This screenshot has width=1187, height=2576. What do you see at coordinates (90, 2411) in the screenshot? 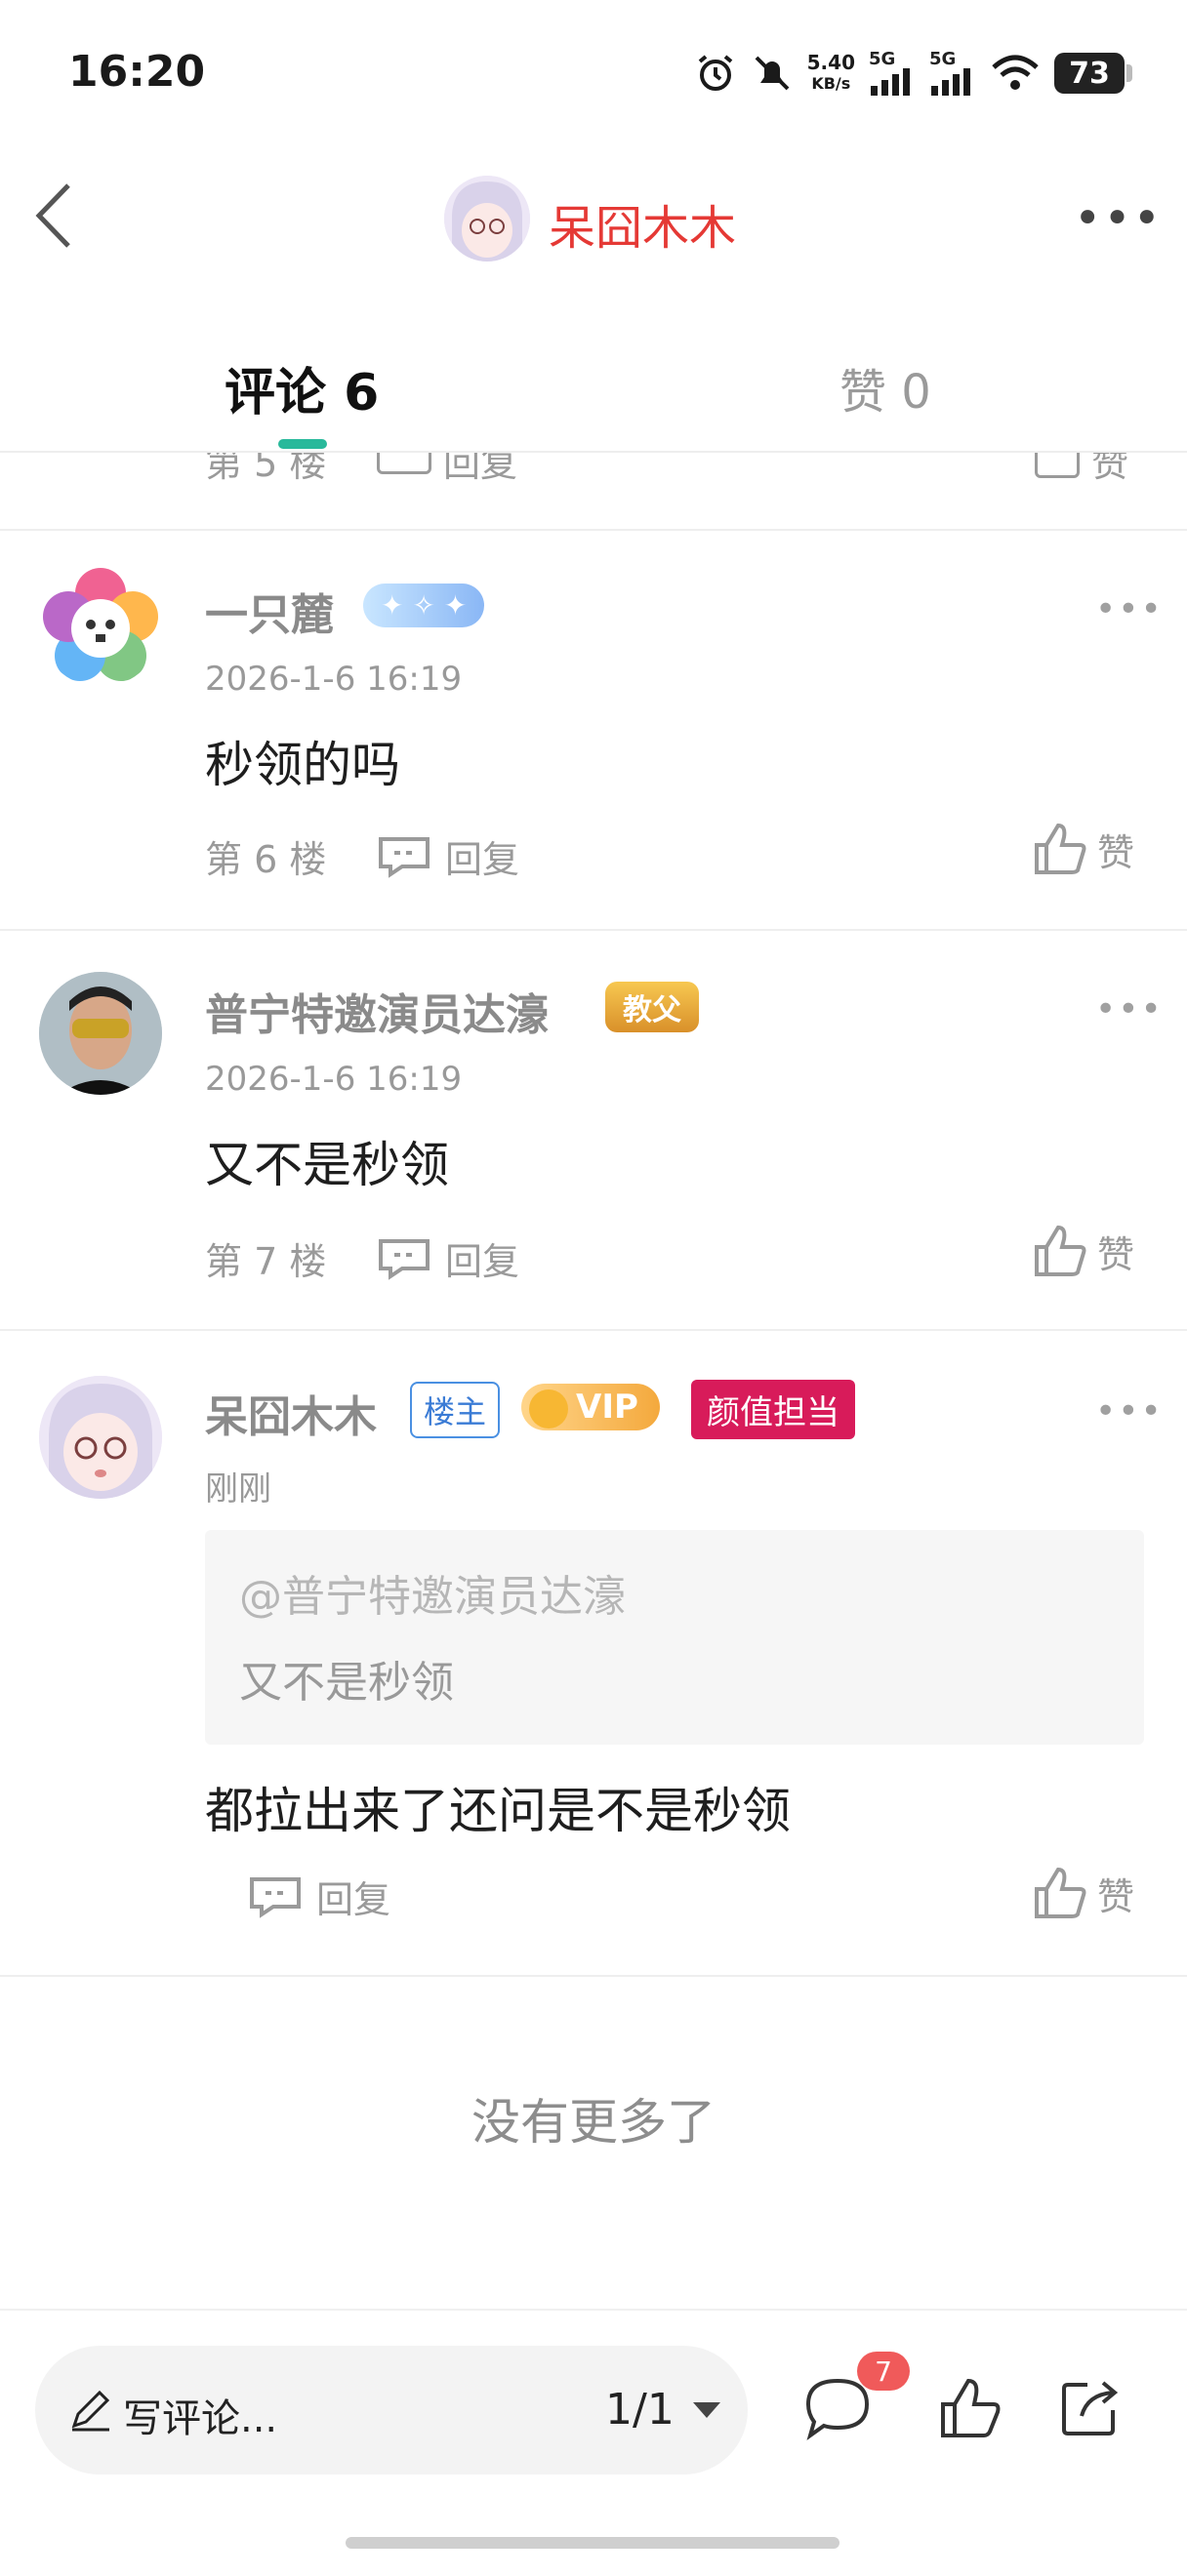
I see `pencil-icon` at bounding box center [90, 2411].